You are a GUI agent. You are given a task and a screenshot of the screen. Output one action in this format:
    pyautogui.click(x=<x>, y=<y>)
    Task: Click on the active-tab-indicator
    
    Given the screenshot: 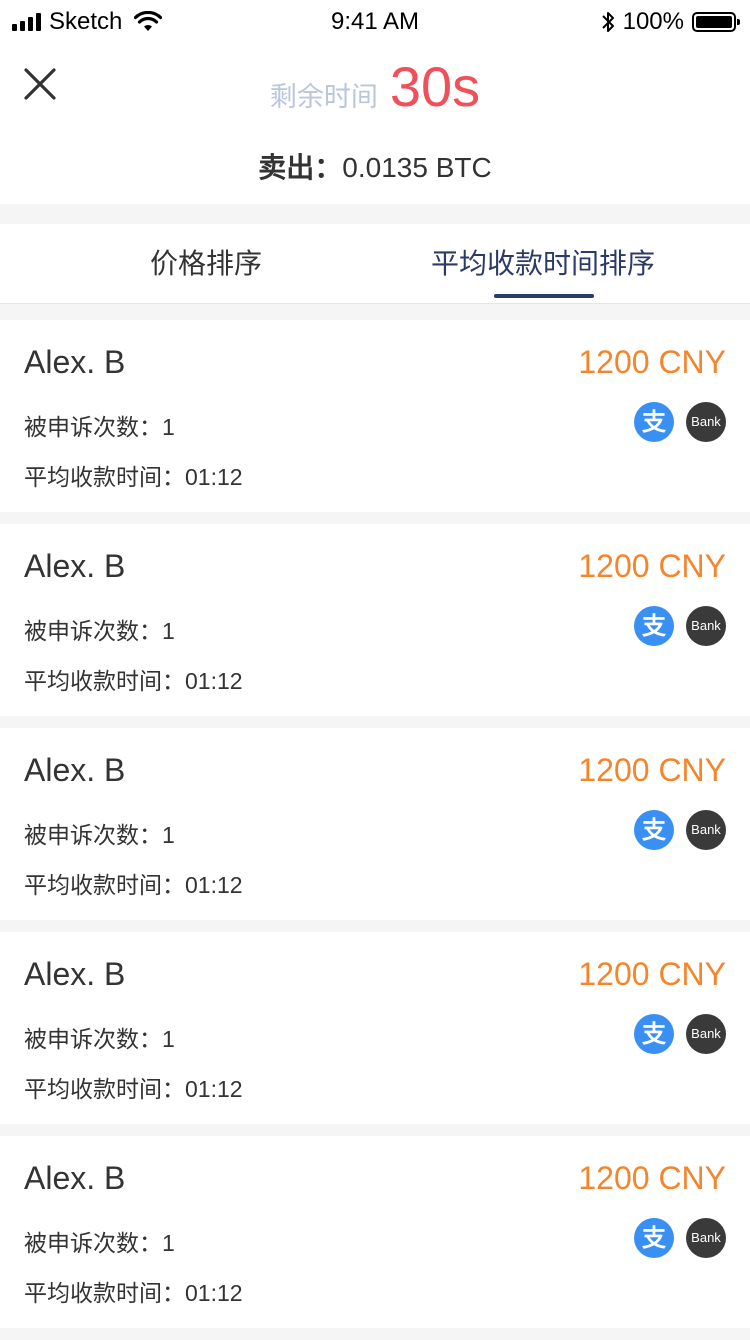 What is the action you would take?
    pyautogui.click(x=544, y=296)
    